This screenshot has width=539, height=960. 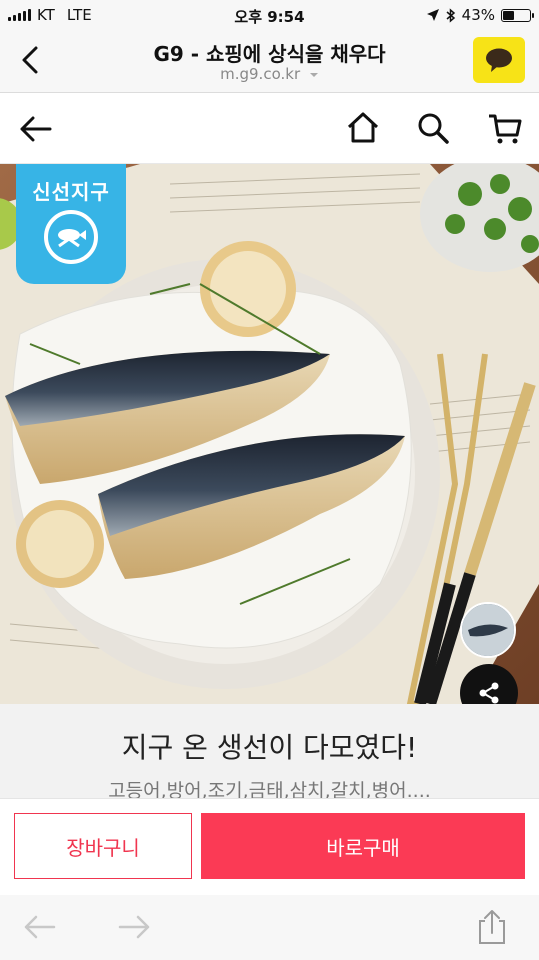 What do you see at coordinates (450, 15) in the screenshot?
I see `bluetooth-icon` at bounding box center [450, 15].